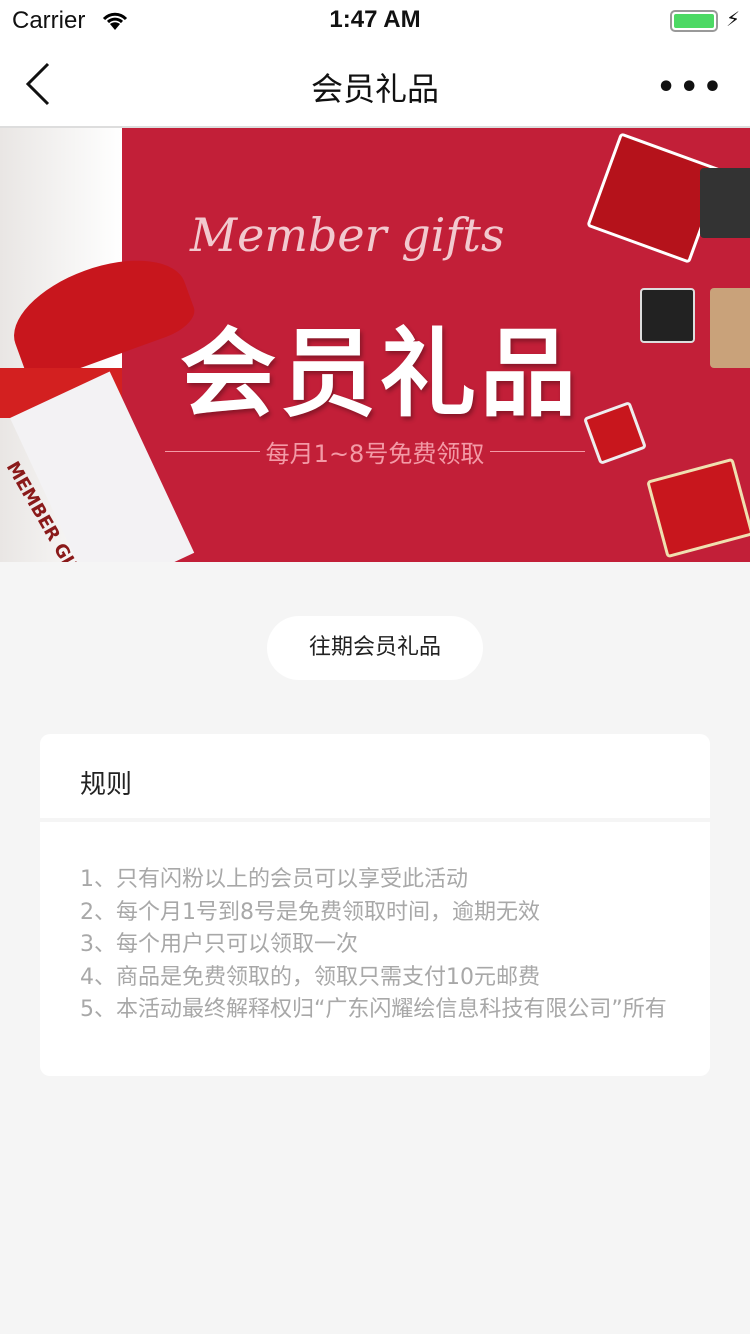 This screenshot has height=1334, width=750. I want to click on rules-heading: 规则, so click(106, 785).